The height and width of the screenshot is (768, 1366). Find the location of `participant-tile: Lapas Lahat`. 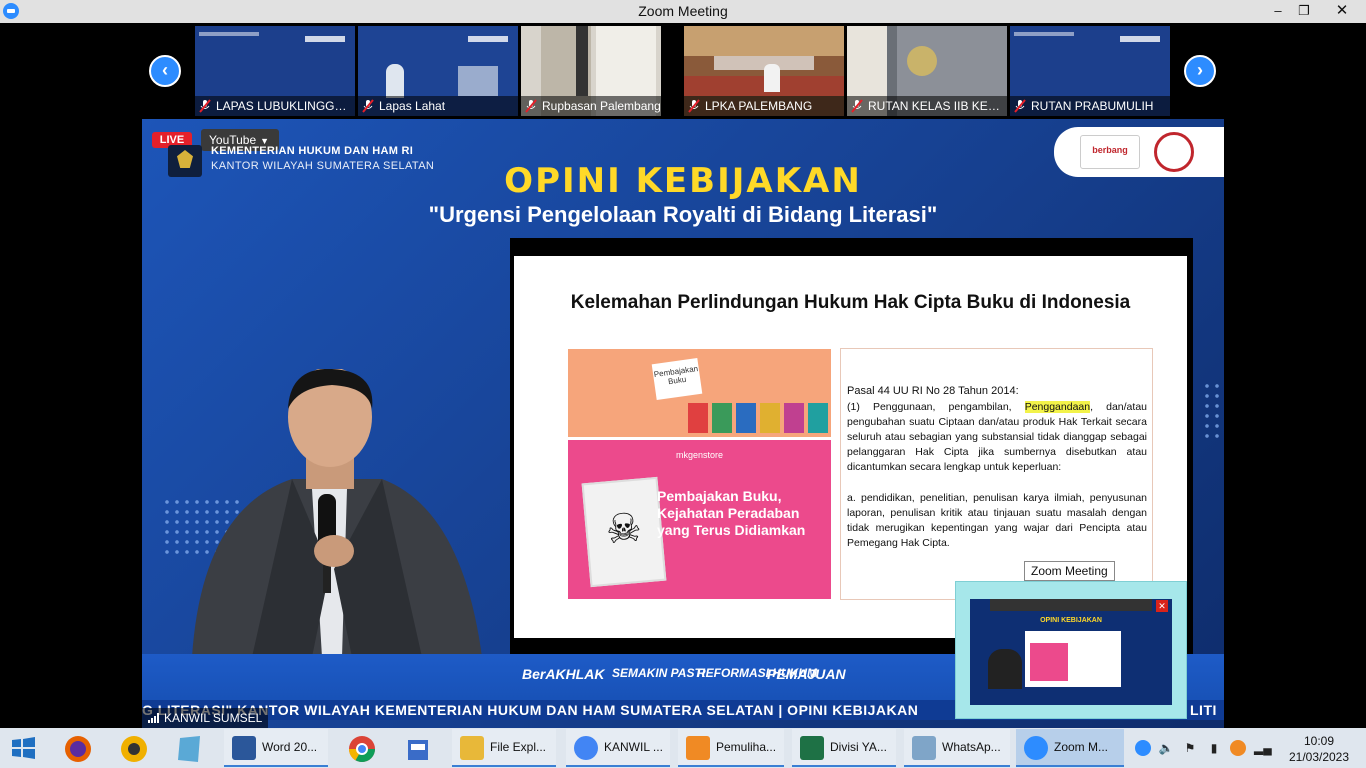

participant-tile: Lapas Lahat is located at coordinates (438, 71).